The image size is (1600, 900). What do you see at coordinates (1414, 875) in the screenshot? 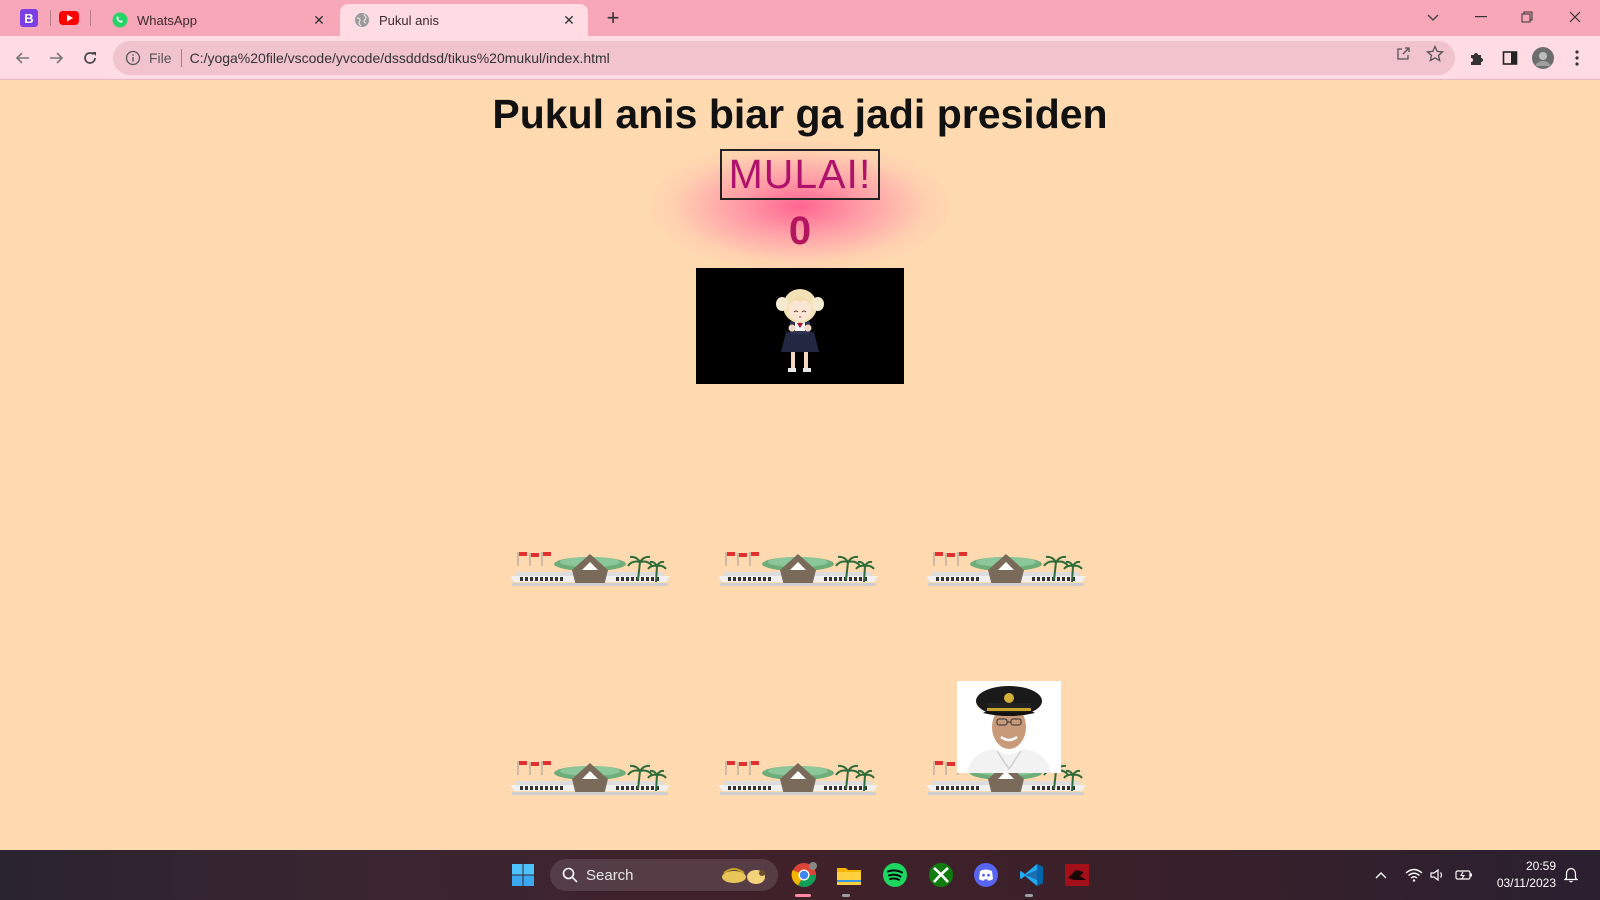
I see `wifi-icon` at bounding box center [1414, 875].